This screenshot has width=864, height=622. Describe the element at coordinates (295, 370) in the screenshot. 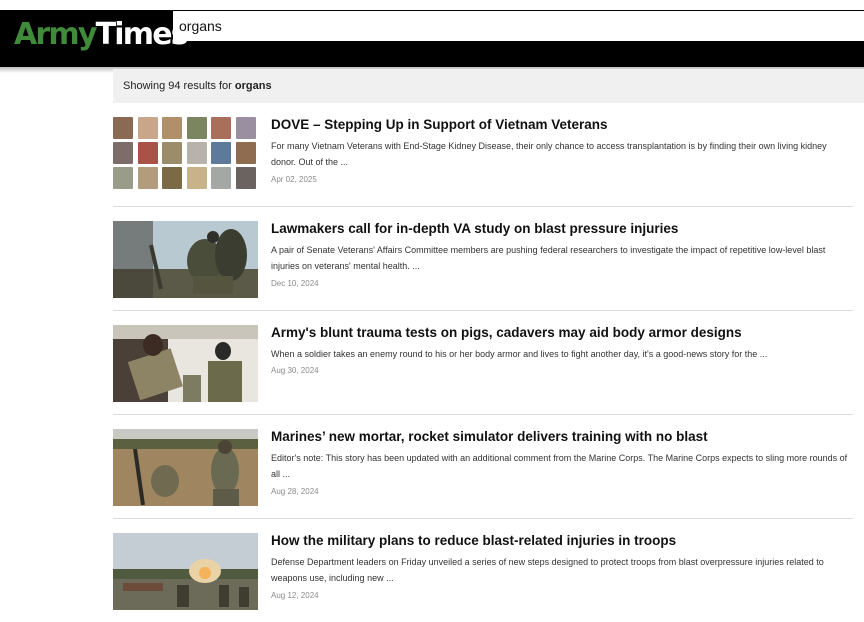

I see `article-date: Aug 30, 2024` at that location.